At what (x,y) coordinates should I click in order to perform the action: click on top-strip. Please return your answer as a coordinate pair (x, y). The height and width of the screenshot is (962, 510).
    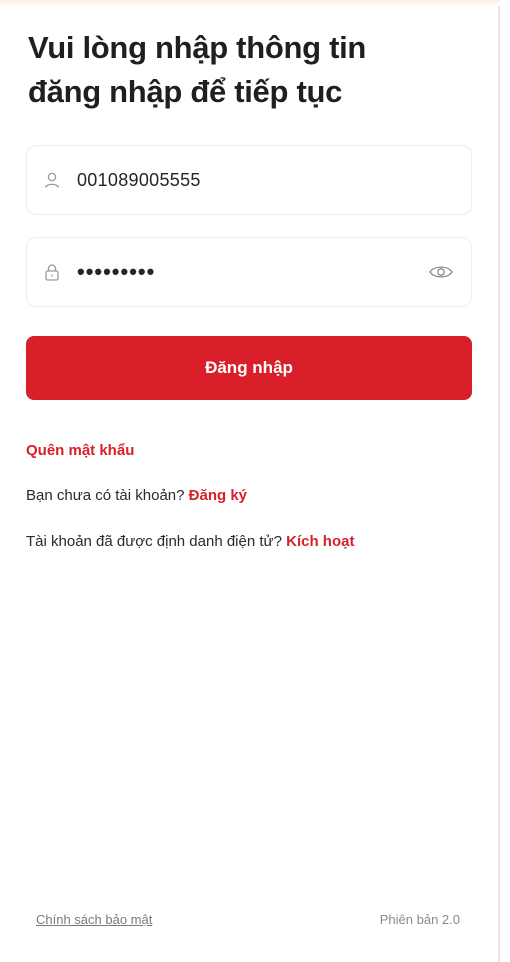
    Looking at the image, I should click on (250, 3).